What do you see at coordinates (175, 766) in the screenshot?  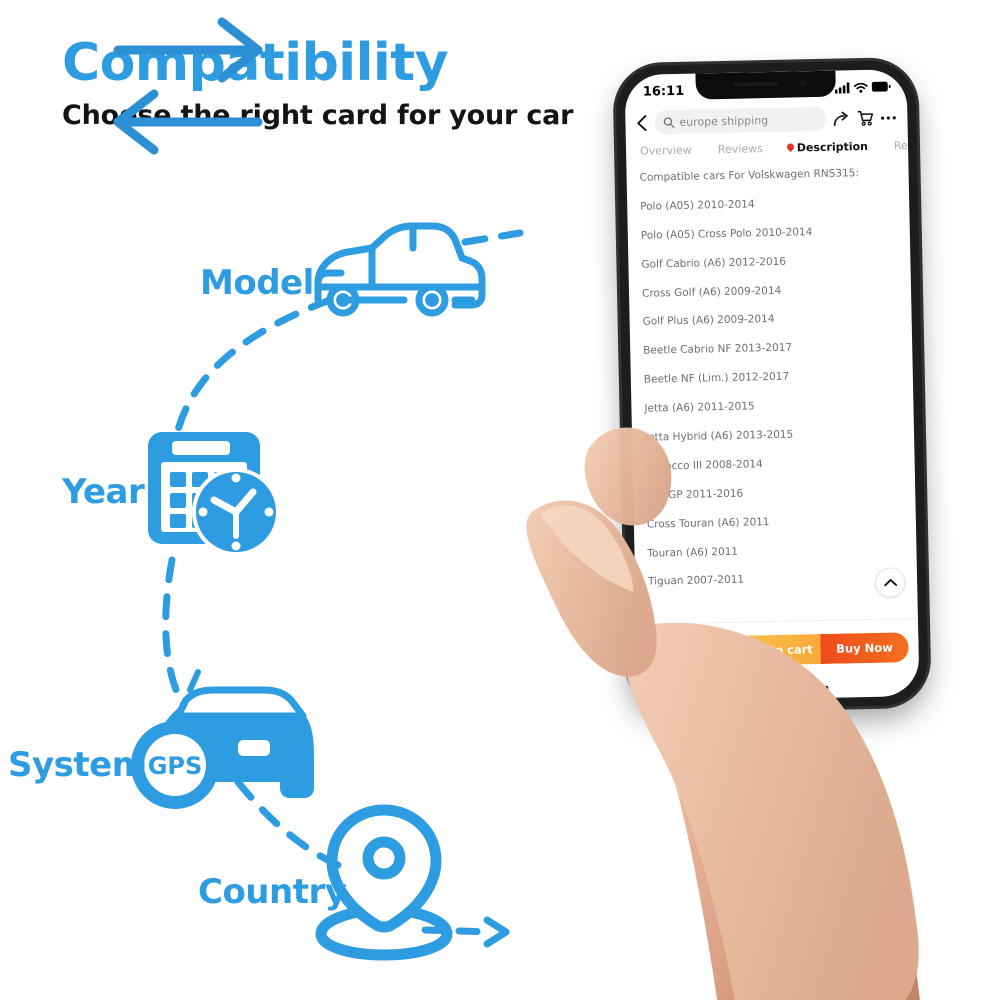 I see `gps-badge-label: GPS` at bounding box center [175, 766].